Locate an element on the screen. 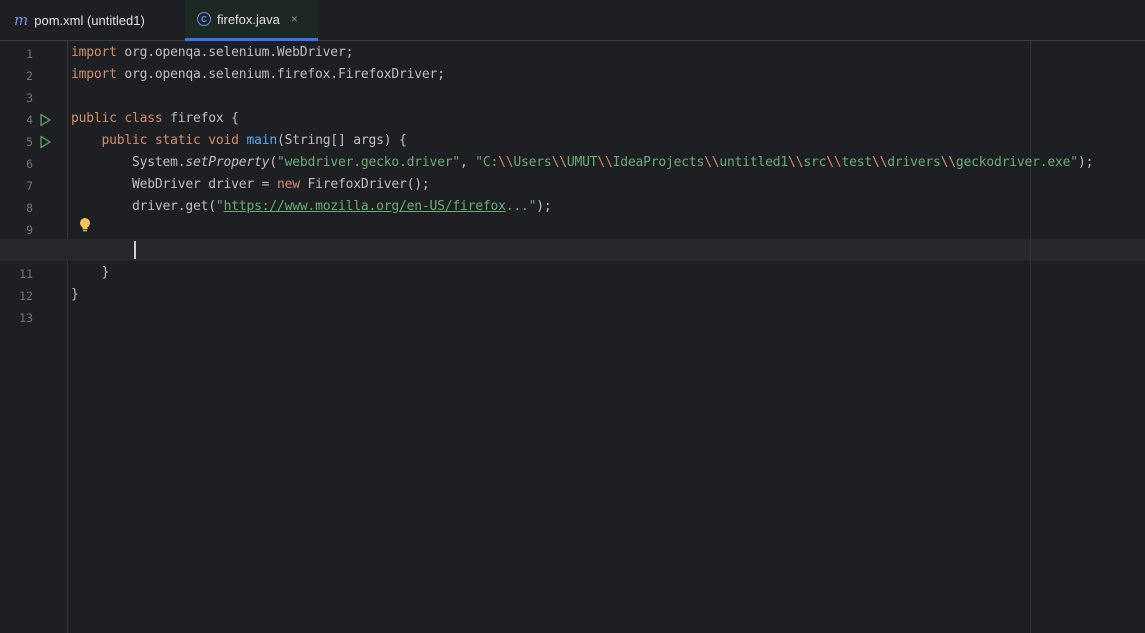 The image size is (1145, 633). line-number: 3 is located at coordinates (29, 98).